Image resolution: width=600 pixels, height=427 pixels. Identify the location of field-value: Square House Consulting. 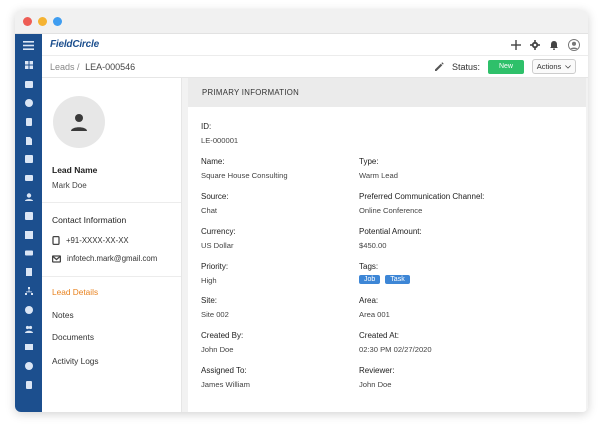
(244, 175).